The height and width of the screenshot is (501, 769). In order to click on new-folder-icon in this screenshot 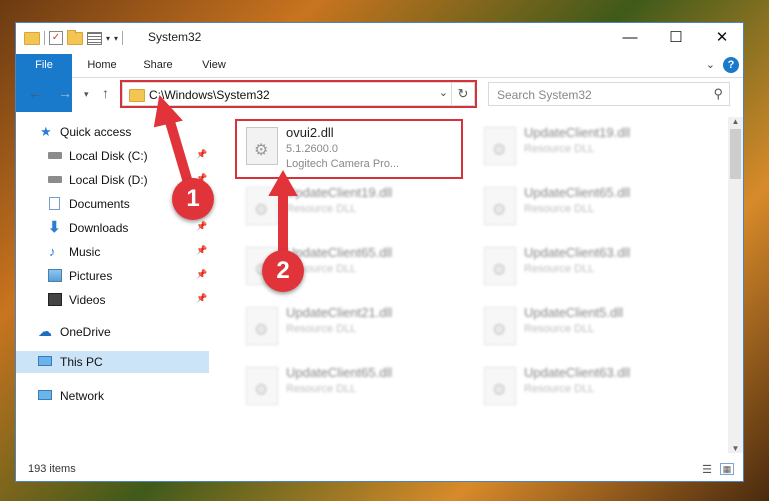, I will do `click(75, 37)`.